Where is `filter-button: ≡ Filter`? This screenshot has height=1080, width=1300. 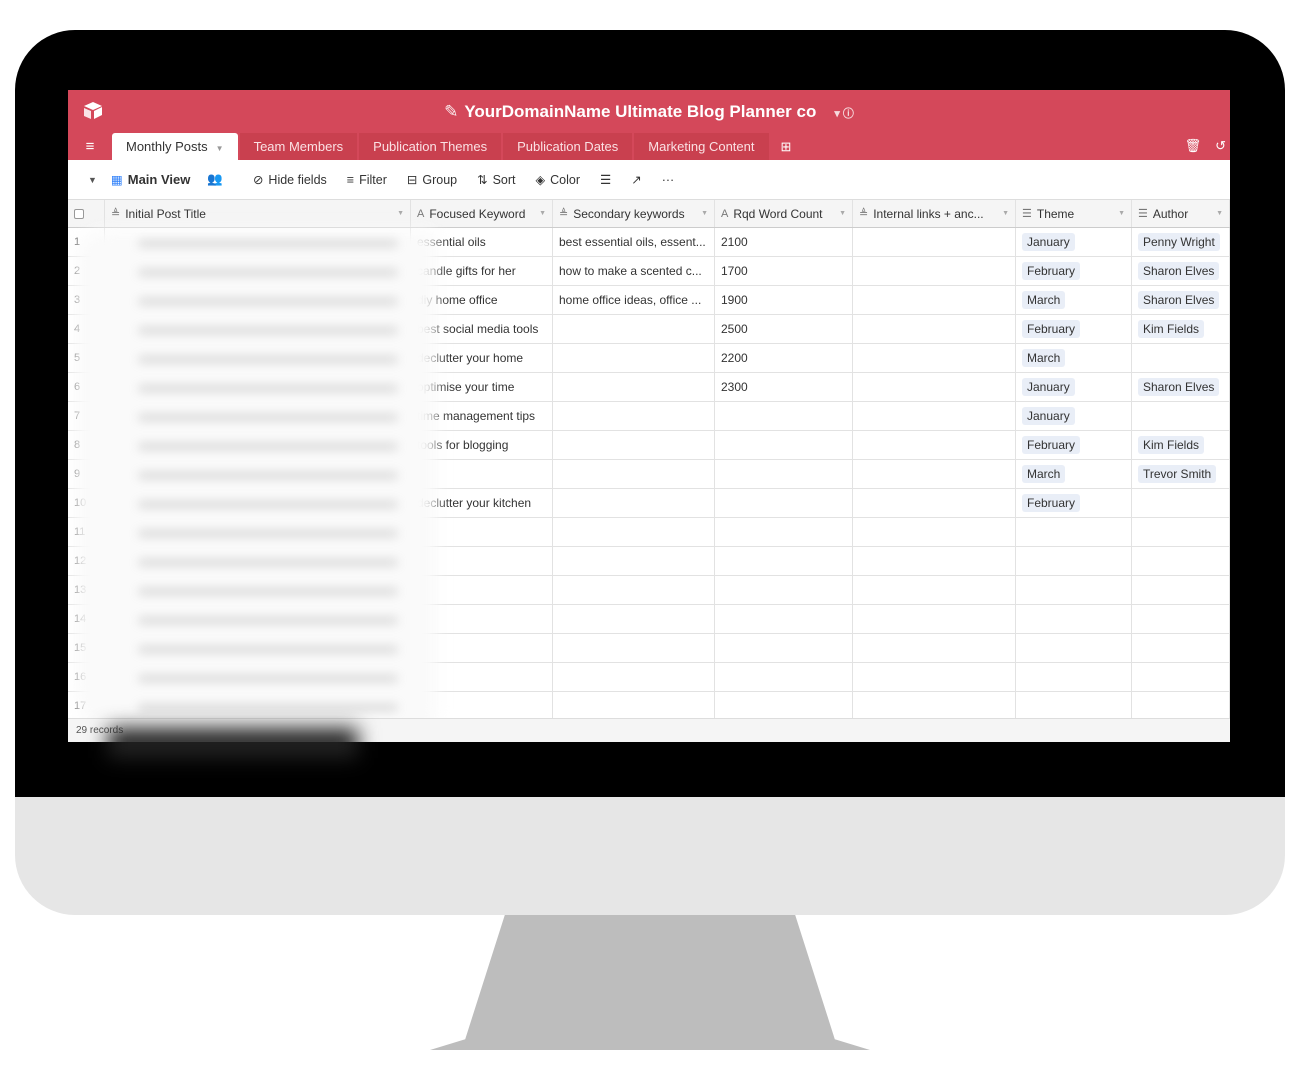 filter-button: ≡ Filter is located at coordinates (367, 180).